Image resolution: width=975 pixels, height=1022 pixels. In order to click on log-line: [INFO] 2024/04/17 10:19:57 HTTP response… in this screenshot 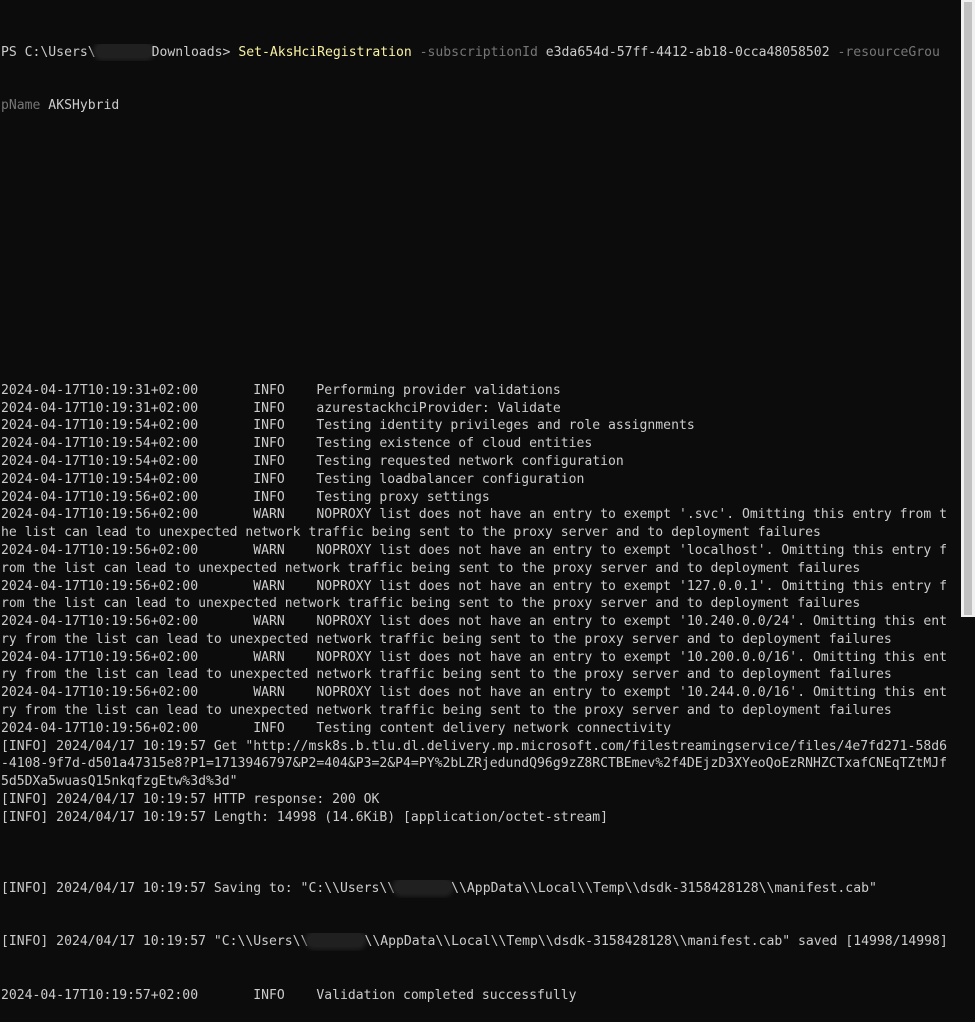, I will do `click(190, 800)`.